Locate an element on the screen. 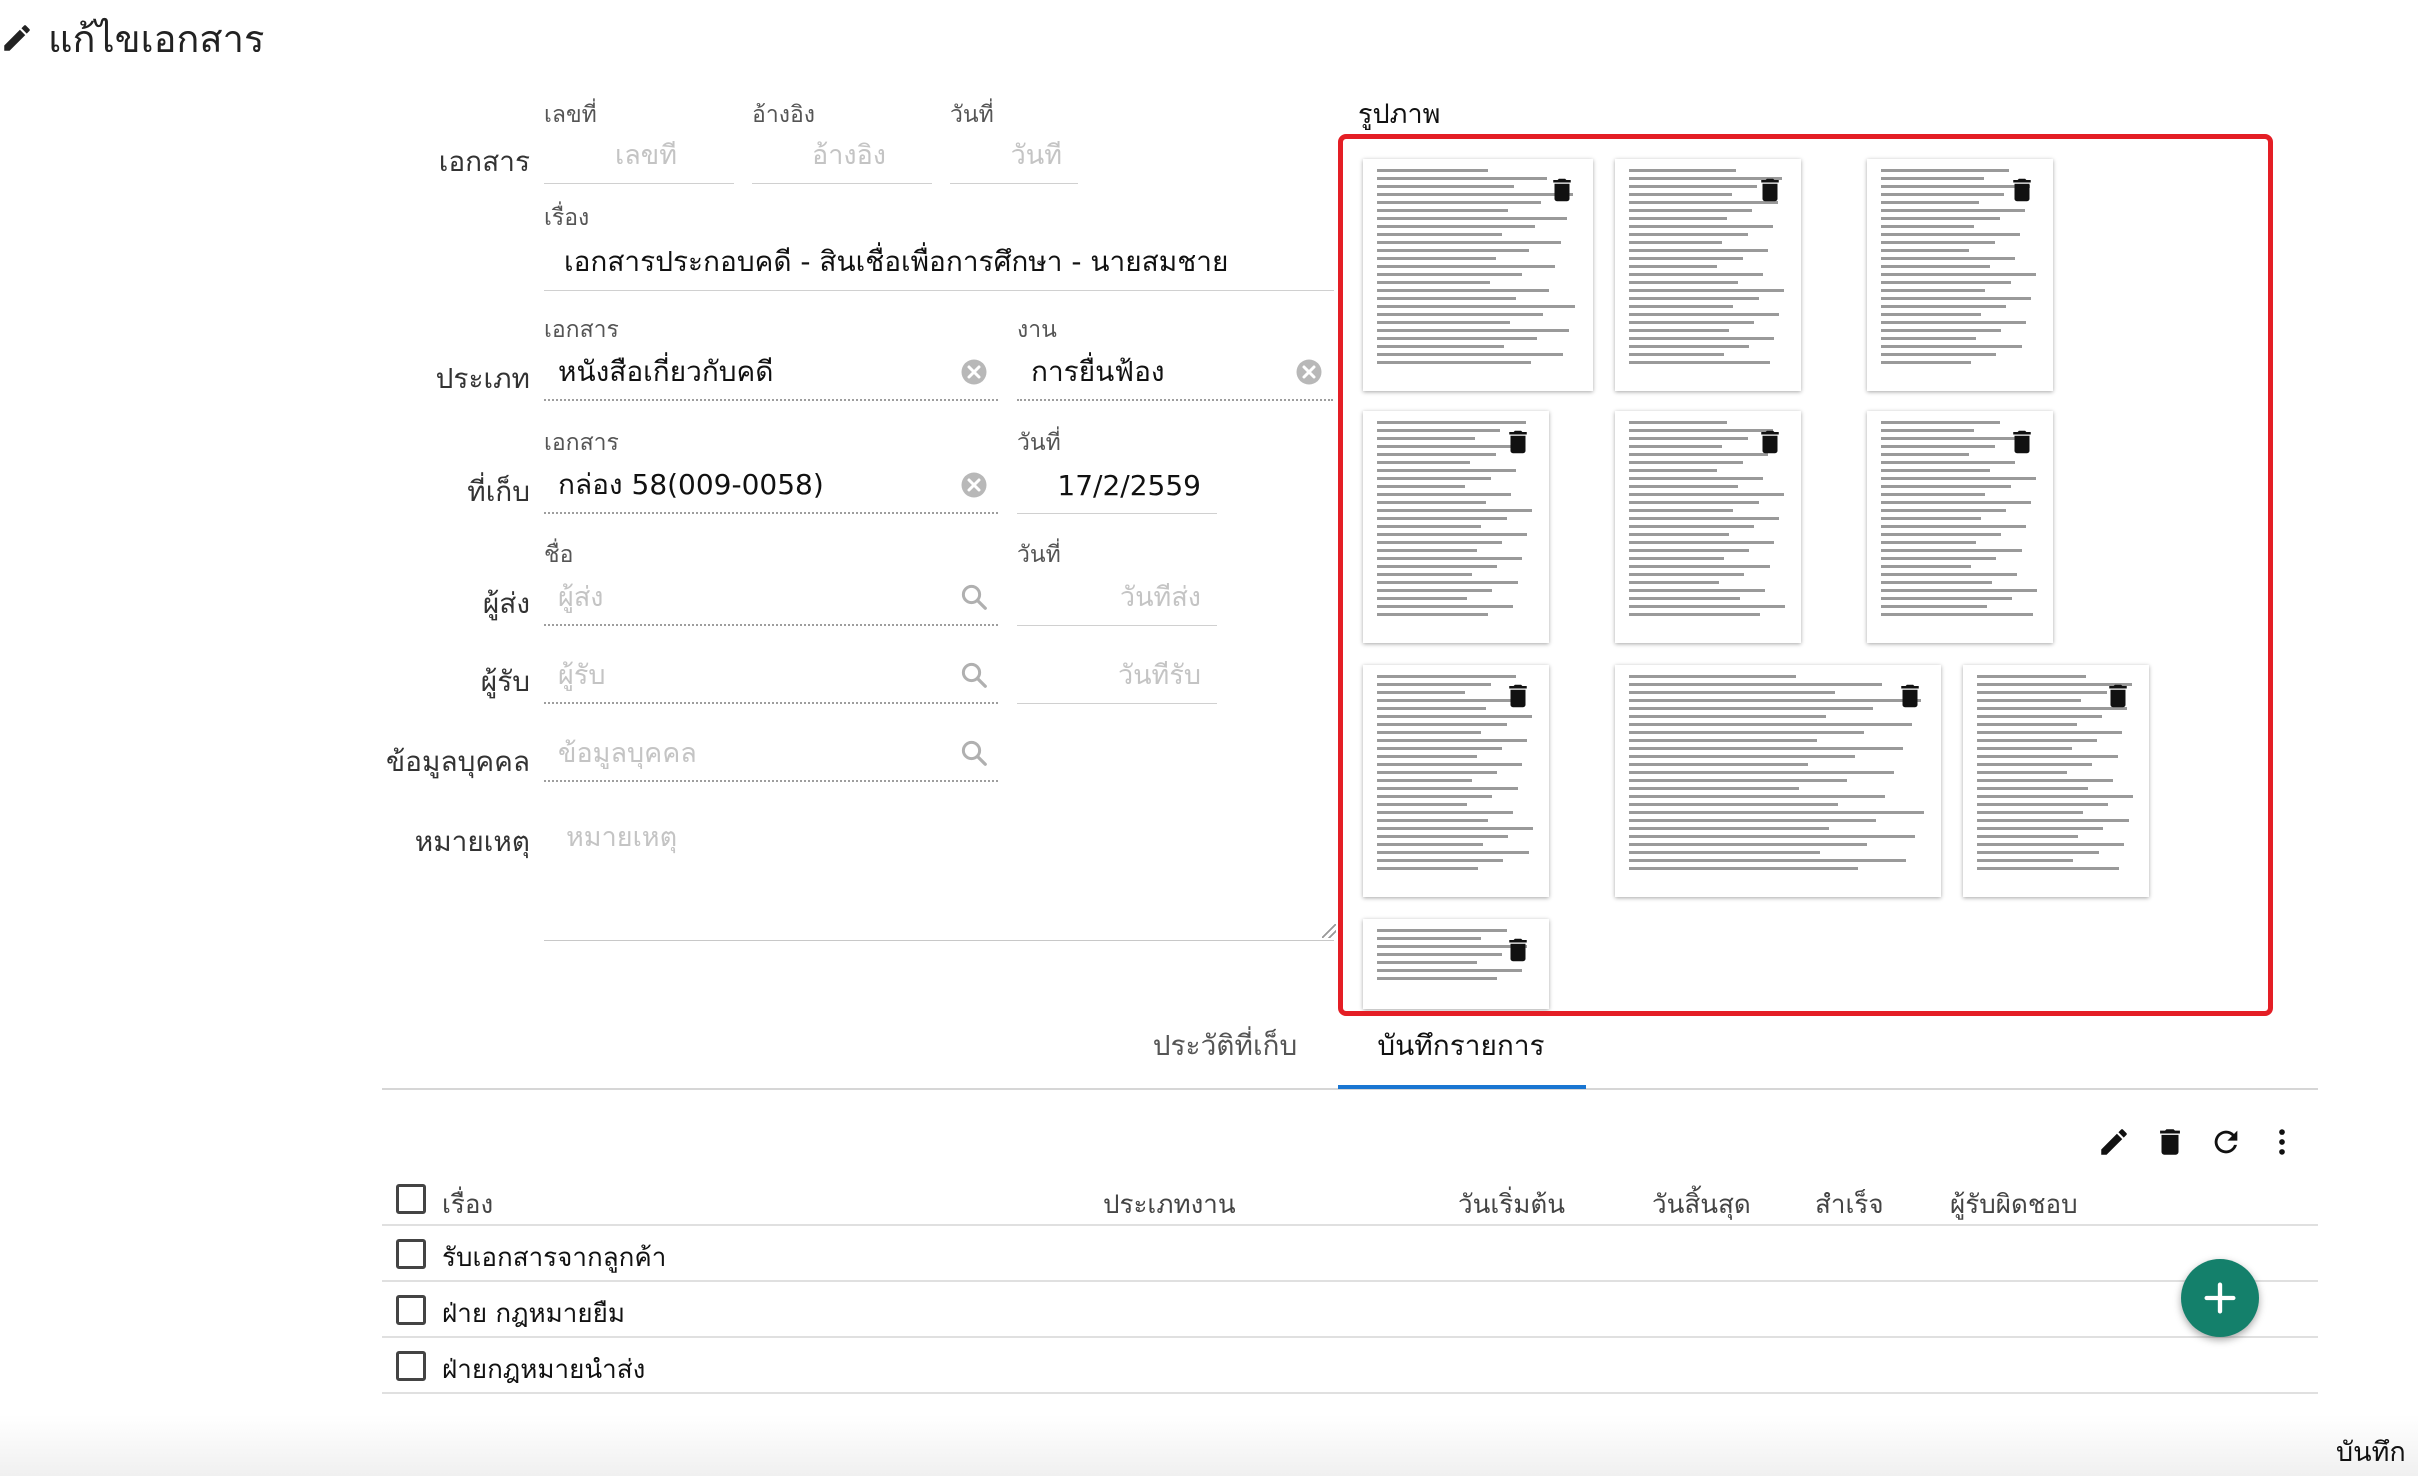  clear-work-type-icon is located at coordinates (1309, 372).